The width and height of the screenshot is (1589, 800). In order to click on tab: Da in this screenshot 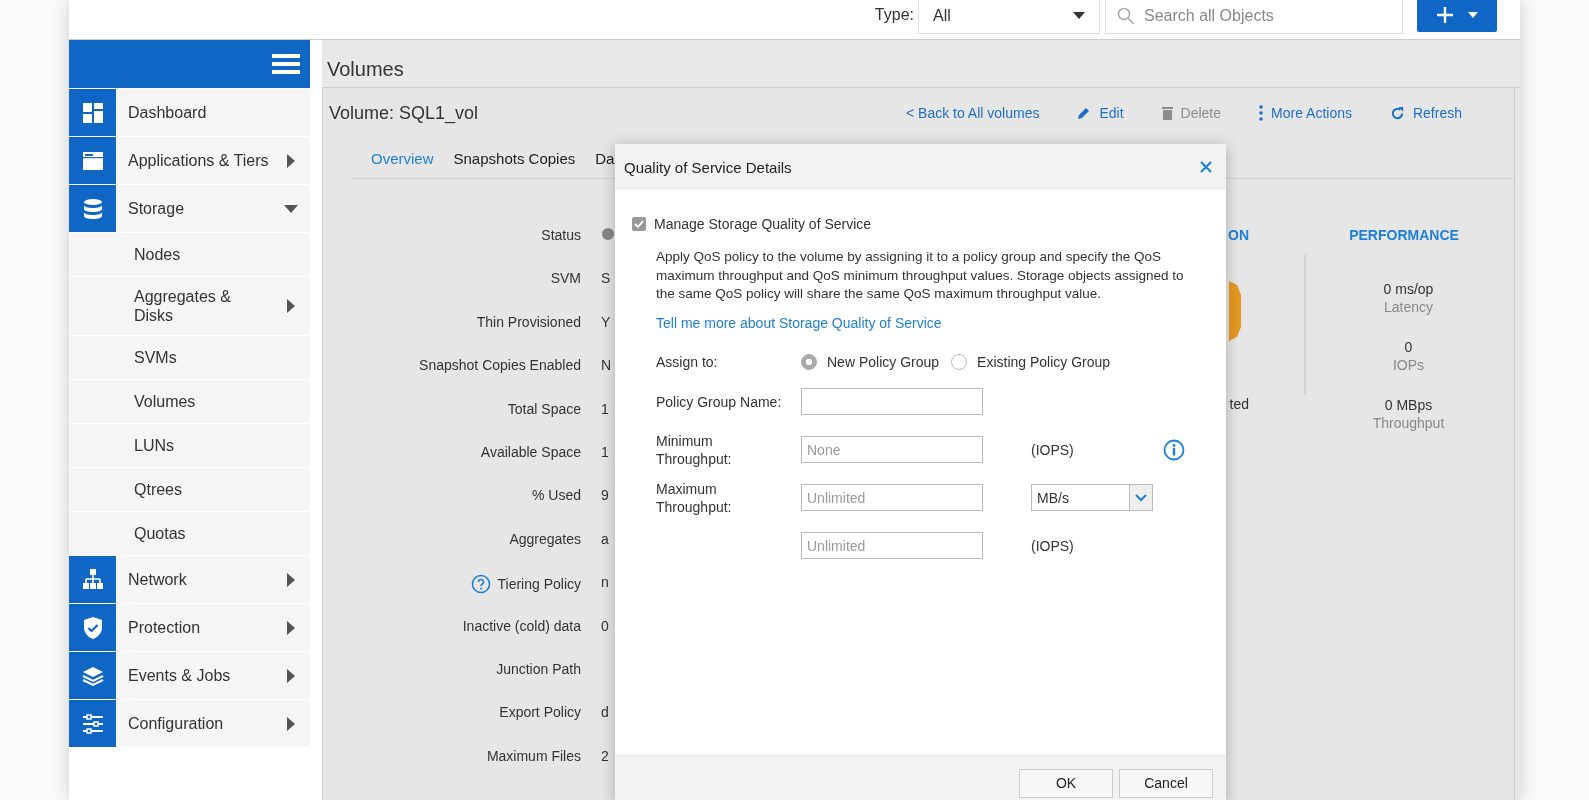, I will do `click(605, 158)`.